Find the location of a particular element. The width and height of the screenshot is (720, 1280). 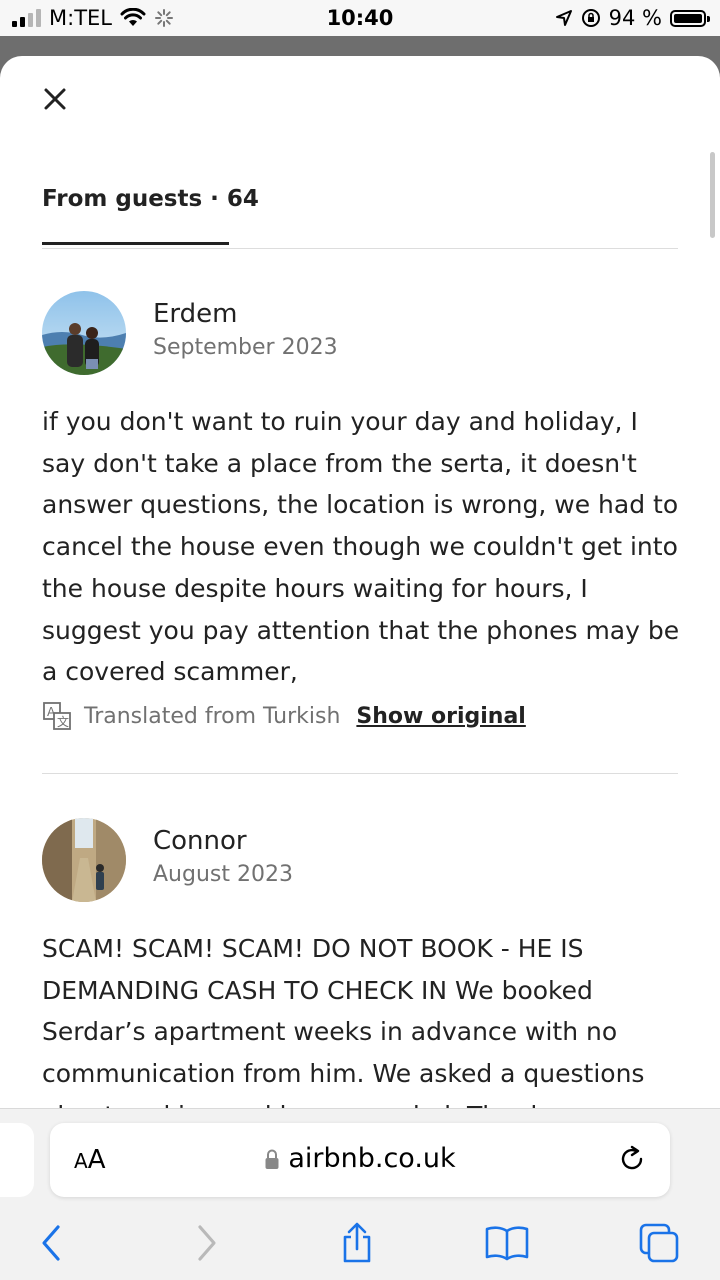

svg-text: 文 is located at coordinates (63, 721).